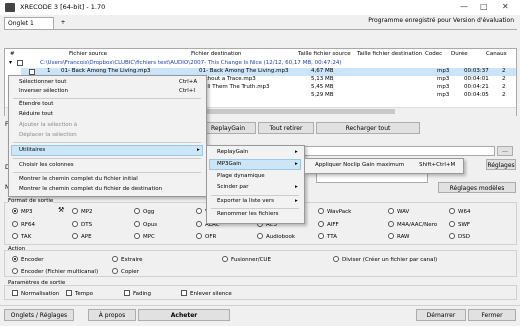 The image size is (520, 326). I want to click on action-option: Encoder (Fichier multicanal), so click(55, 271).